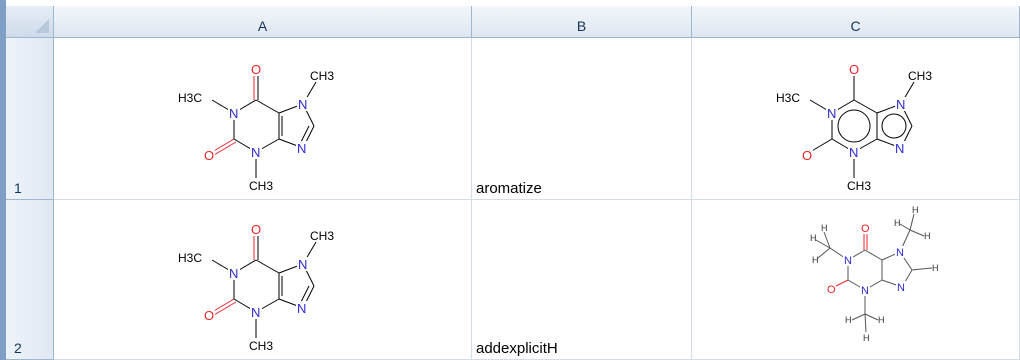 Image resolution: width=1020 pixels, height=360 pixels. I want to click on cell-c2: O N N N N O H H H H H H H H H H, so click(856, 280).